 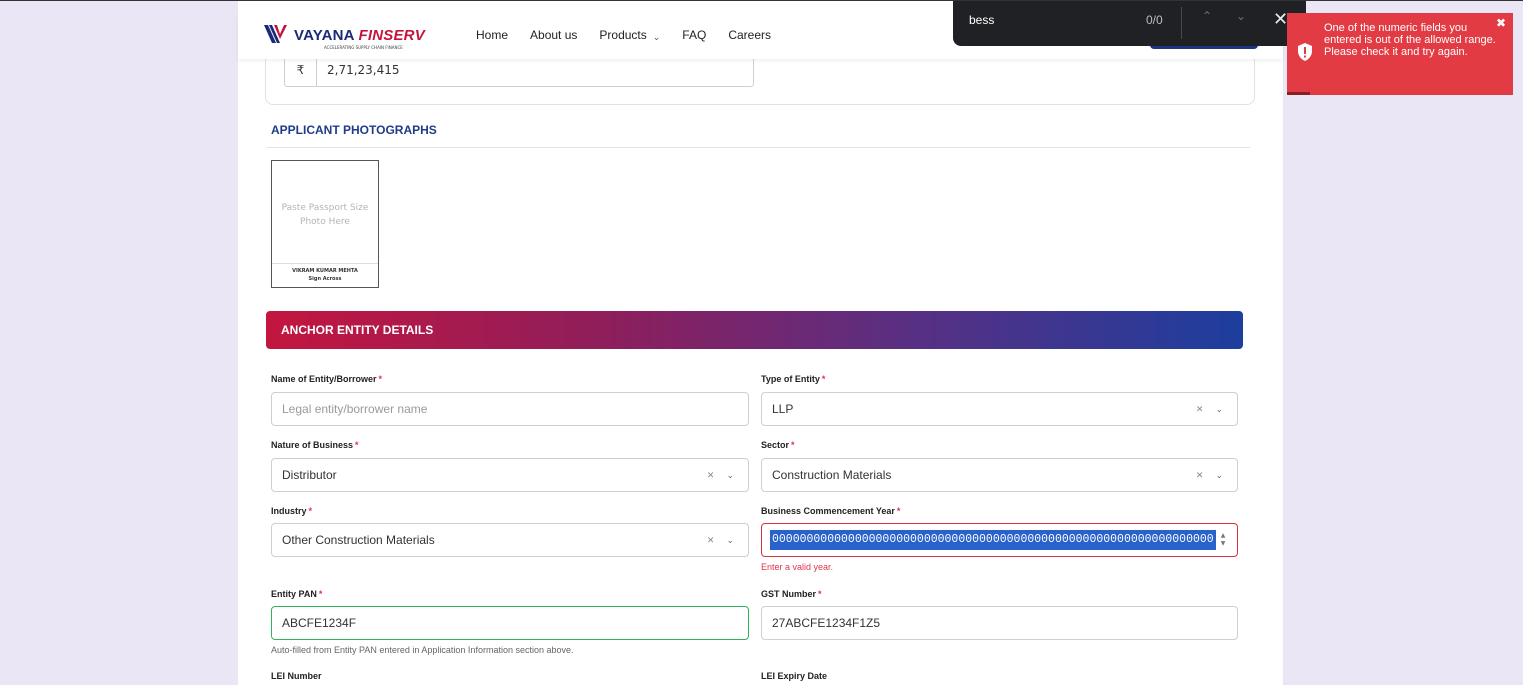 I want to click on find-match-count: 0/0, so click(x=1154, y=20).